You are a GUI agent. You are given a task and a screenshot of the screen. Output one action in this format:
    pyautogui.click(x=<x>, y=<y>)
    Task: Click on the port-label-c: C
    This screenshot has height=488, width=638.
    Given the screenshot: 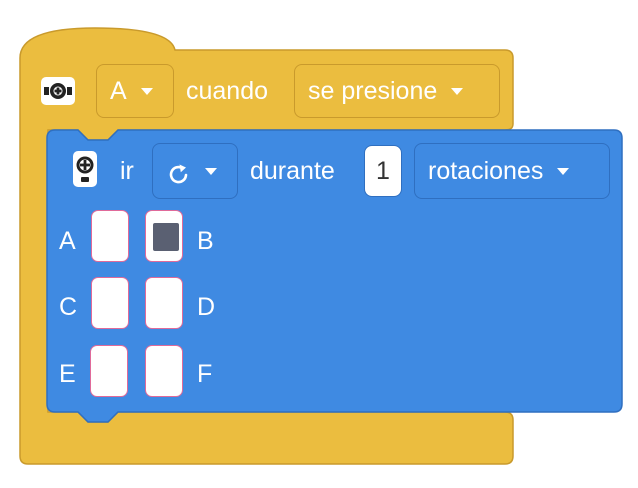 What is the action you would take?
    pyautogui.click(x=68, y=307)
    